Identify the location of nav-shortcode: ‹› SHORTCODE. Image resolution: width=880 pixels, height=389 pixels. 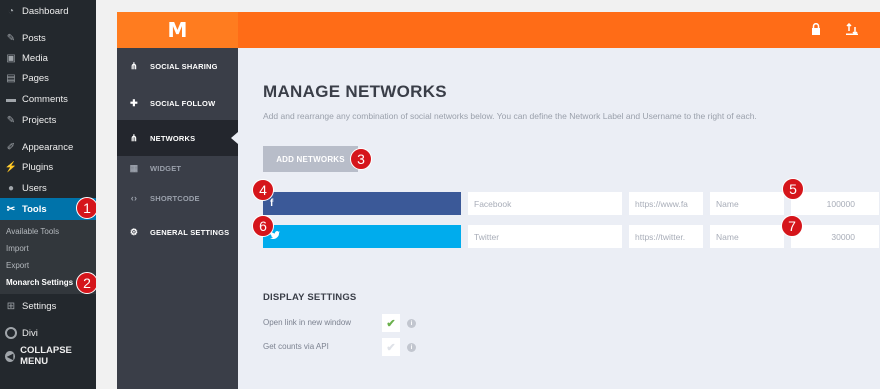
(177, 198).